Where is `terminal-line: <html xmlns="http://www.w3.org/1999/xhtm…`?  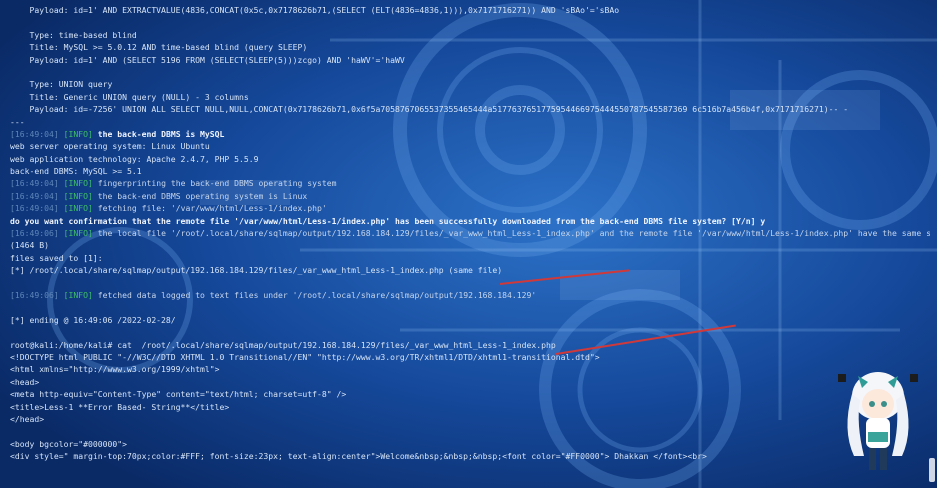
terminal-line: <html xmlns="http://www.w3.org/1999/xhtm… is located at coordinates (470, 369).